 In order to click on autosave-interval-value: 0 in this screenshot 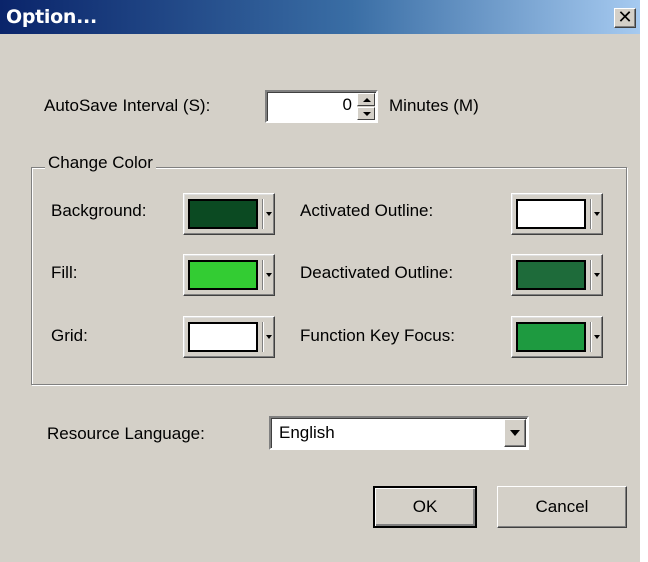, I will do `click(347, 105)`.